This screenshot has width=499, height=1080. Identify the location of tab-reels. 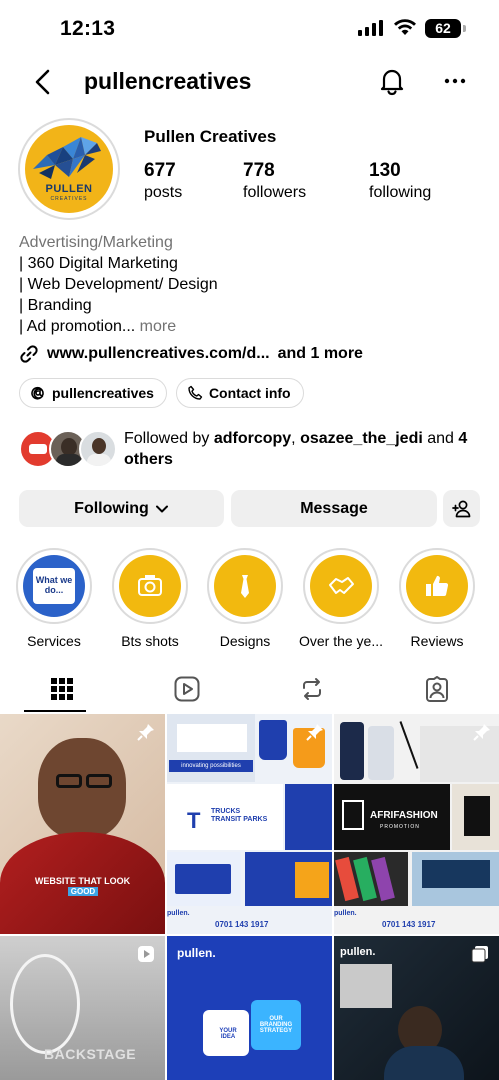
(187, 689).